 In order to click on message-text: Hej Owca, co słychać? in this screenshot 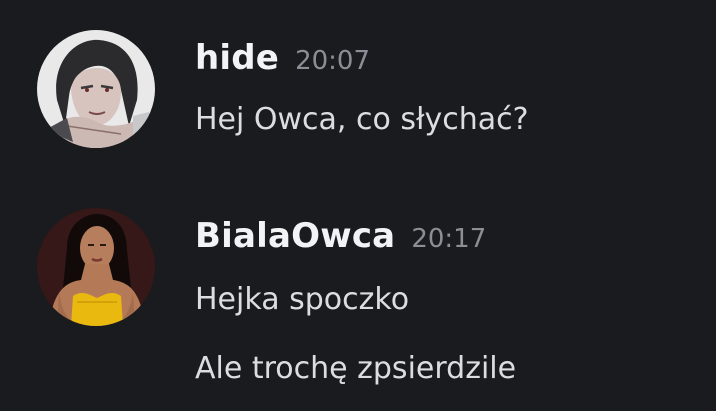, I will do `click(362, 119)`.